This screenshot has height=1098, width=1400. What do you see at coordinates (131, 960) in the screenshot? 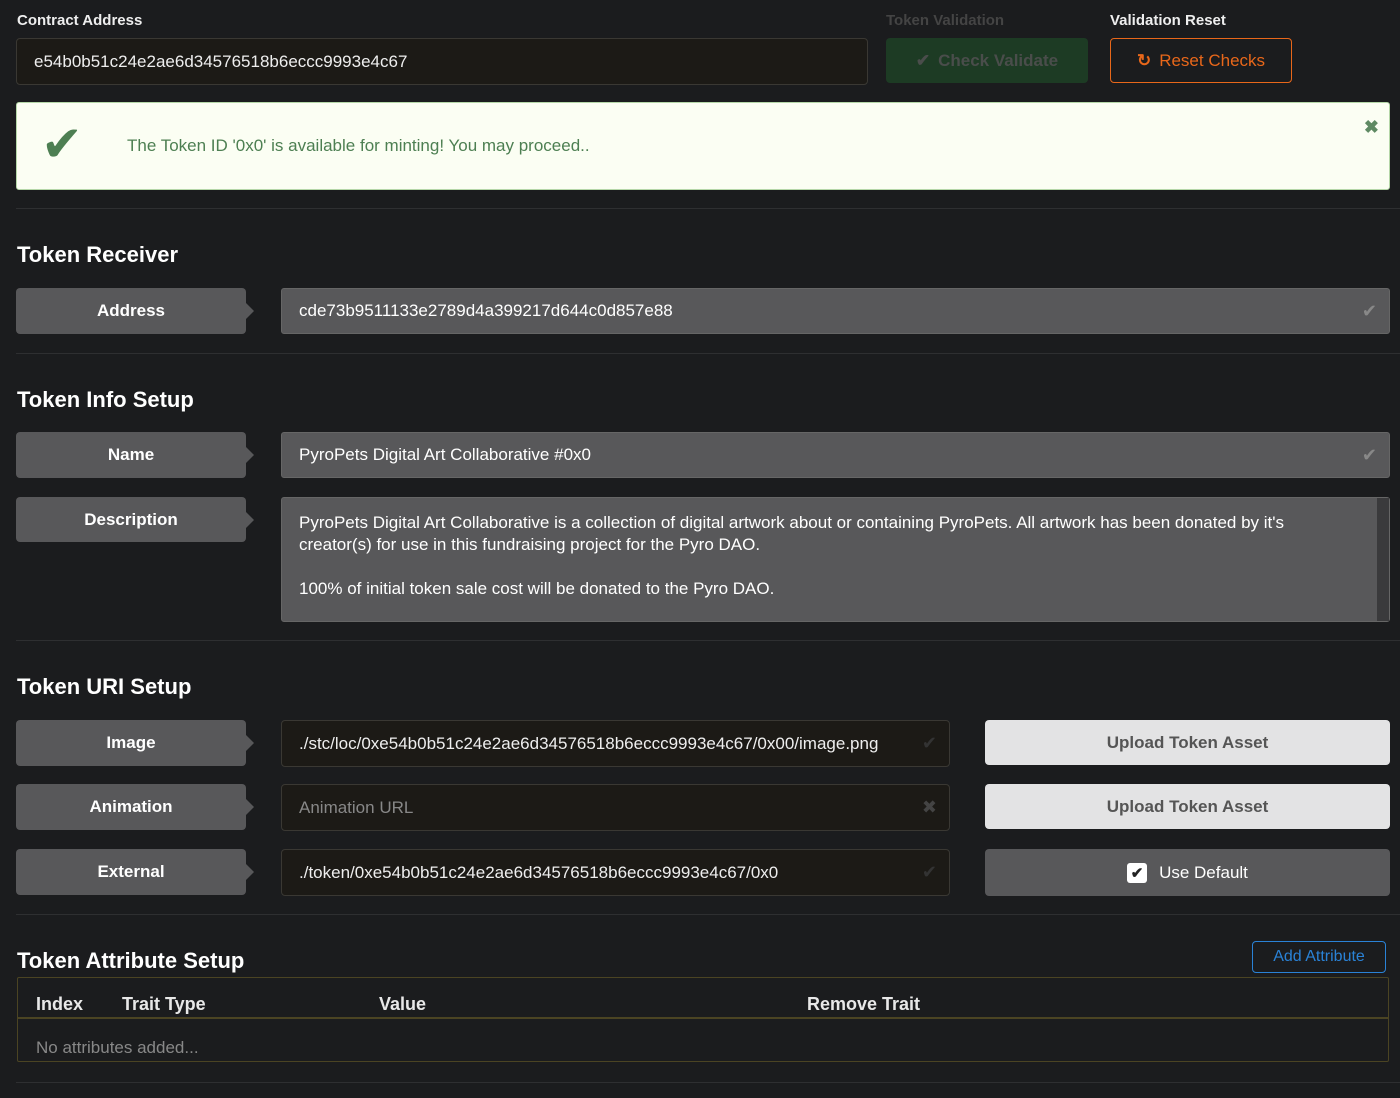
I see `token-attribute-title: Token Attribute Setup` at bounding box center [131, 960].